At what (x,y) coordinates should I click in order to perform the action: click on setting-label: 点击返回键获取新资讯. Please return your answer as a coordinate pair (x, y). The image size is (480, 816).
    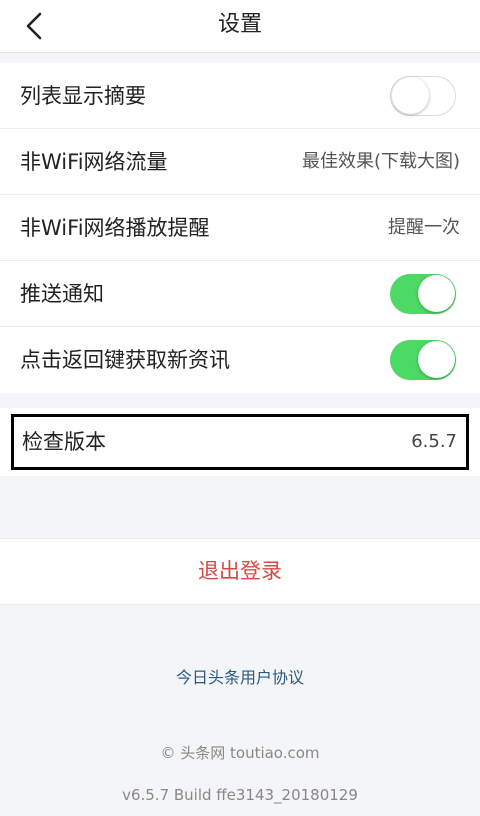
    Looking at the image, I should click on (125, 360).